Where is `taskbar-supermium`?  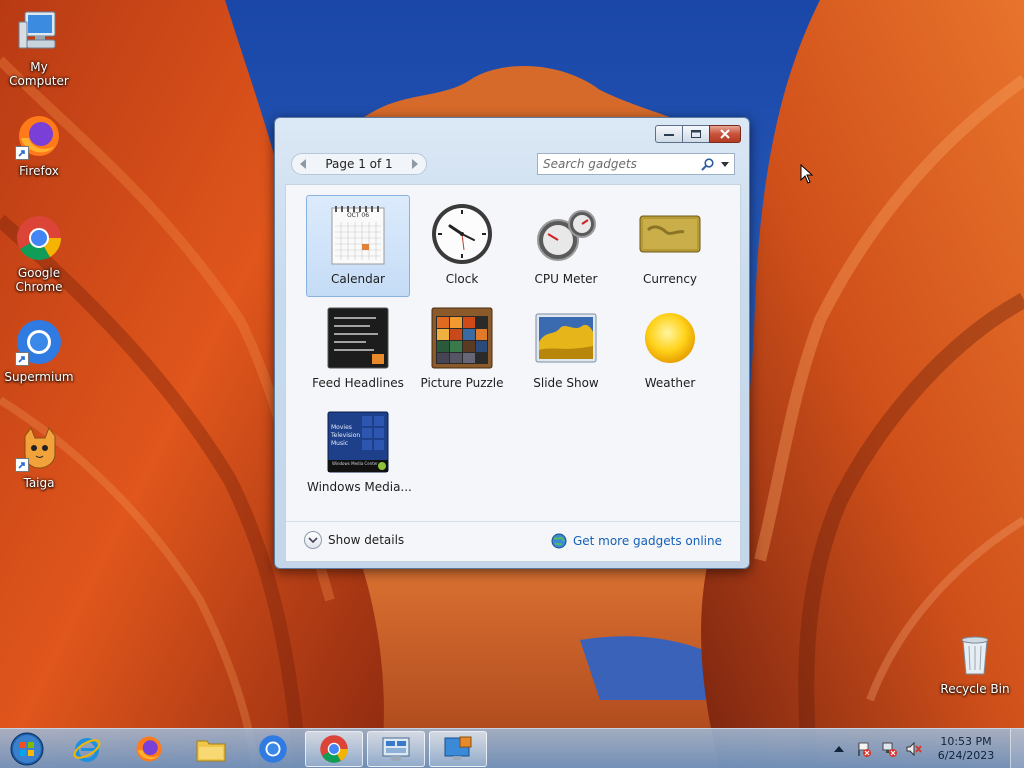
taskbar-supermium is located at coordinates (273, 749).